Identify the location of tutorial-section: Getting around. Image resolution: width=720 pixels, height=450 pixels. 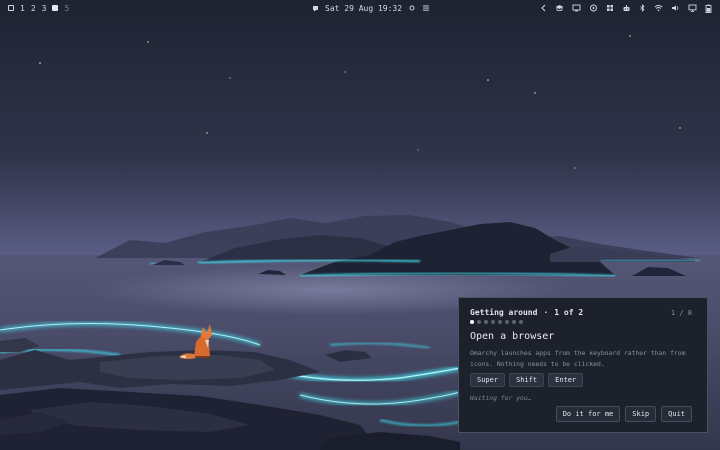
(504, 312).